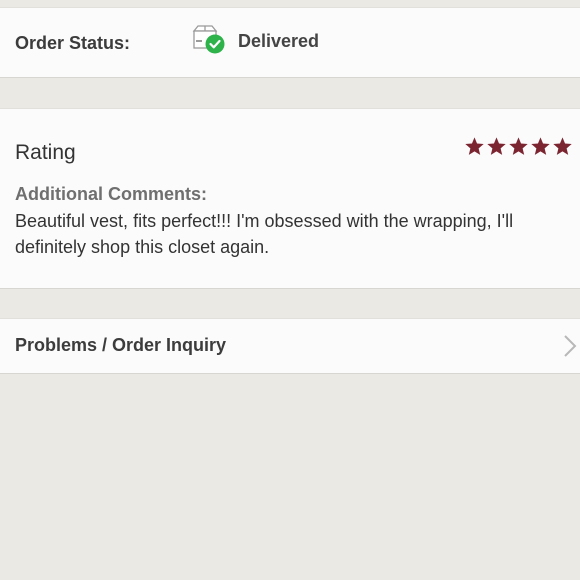  I want to click on box-delivered-icon, so click(210, 40).